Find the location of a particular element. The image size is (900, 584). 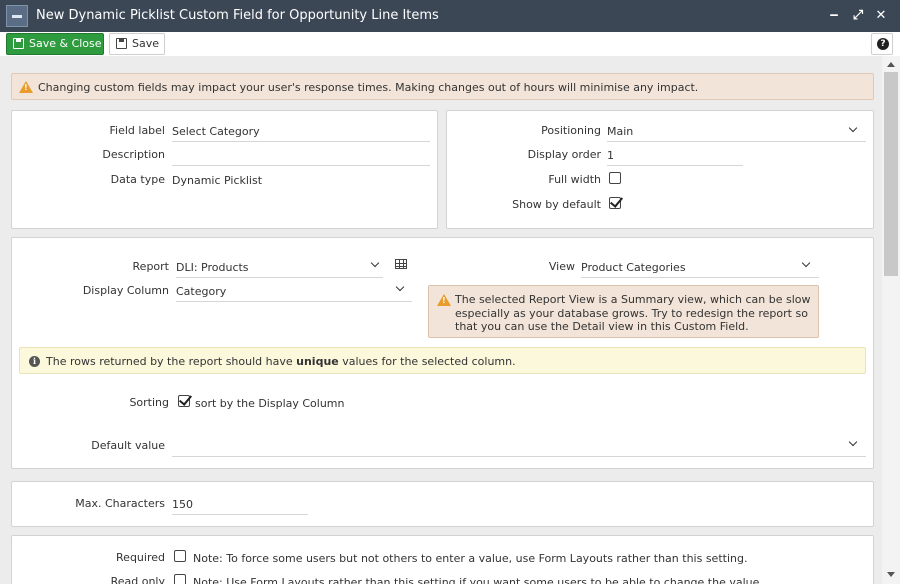

description-underline is located at coordinates (301, 165).